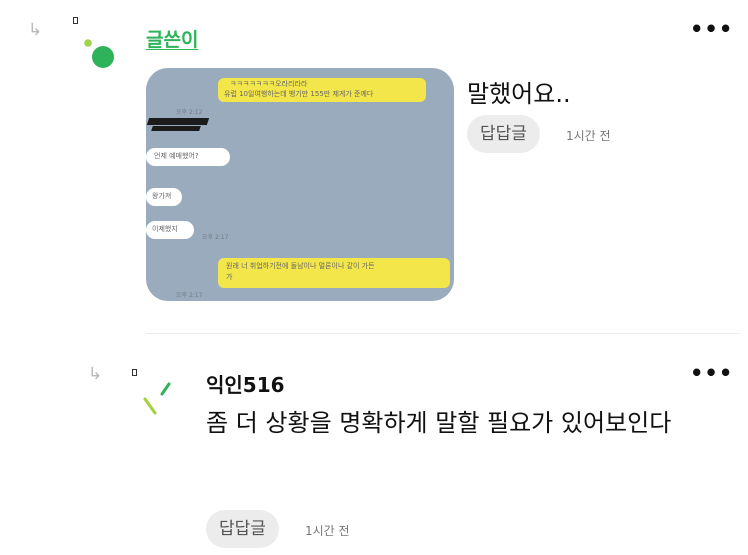 This screenshot has height=555, width=748. Describe the element at coordinates (189, 112) in the screenshot. I see `chat-timestamp: 오후 2:12` at that location.